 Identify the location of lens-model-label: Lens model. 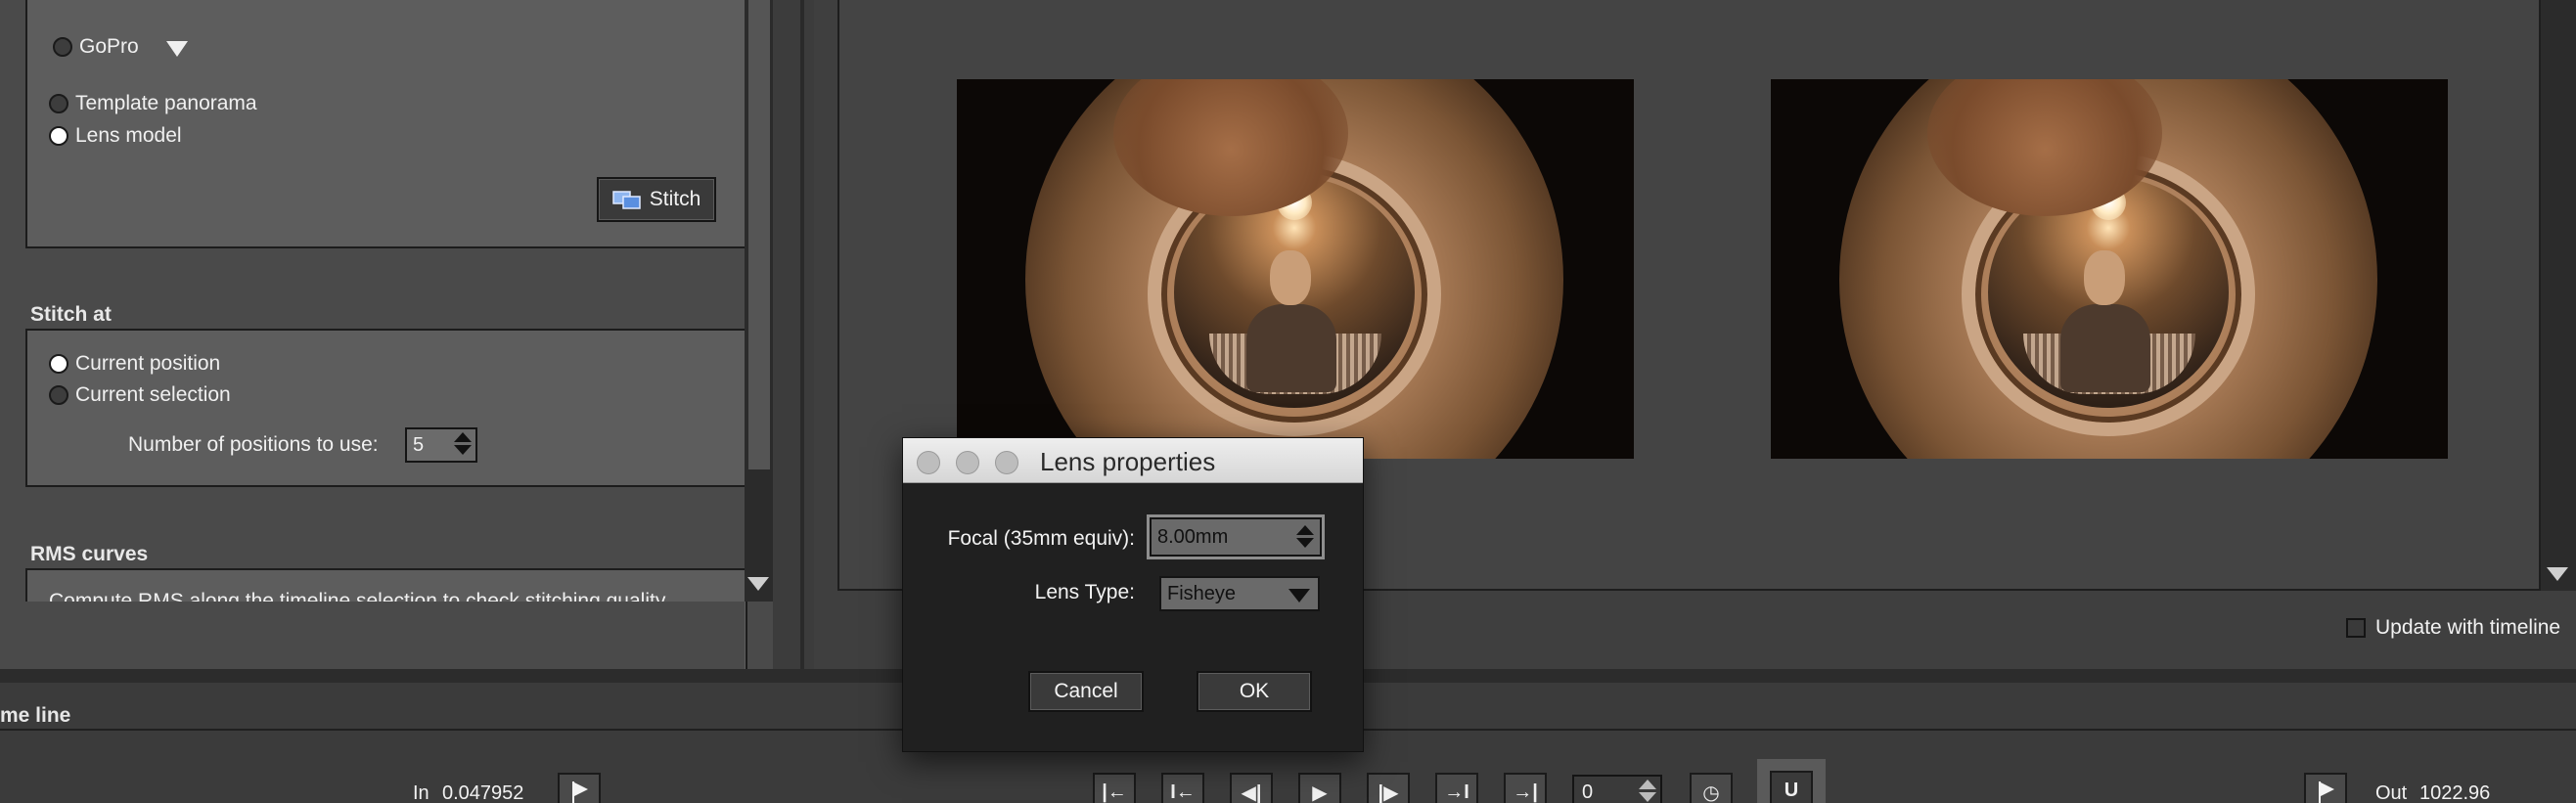
(128, 136).